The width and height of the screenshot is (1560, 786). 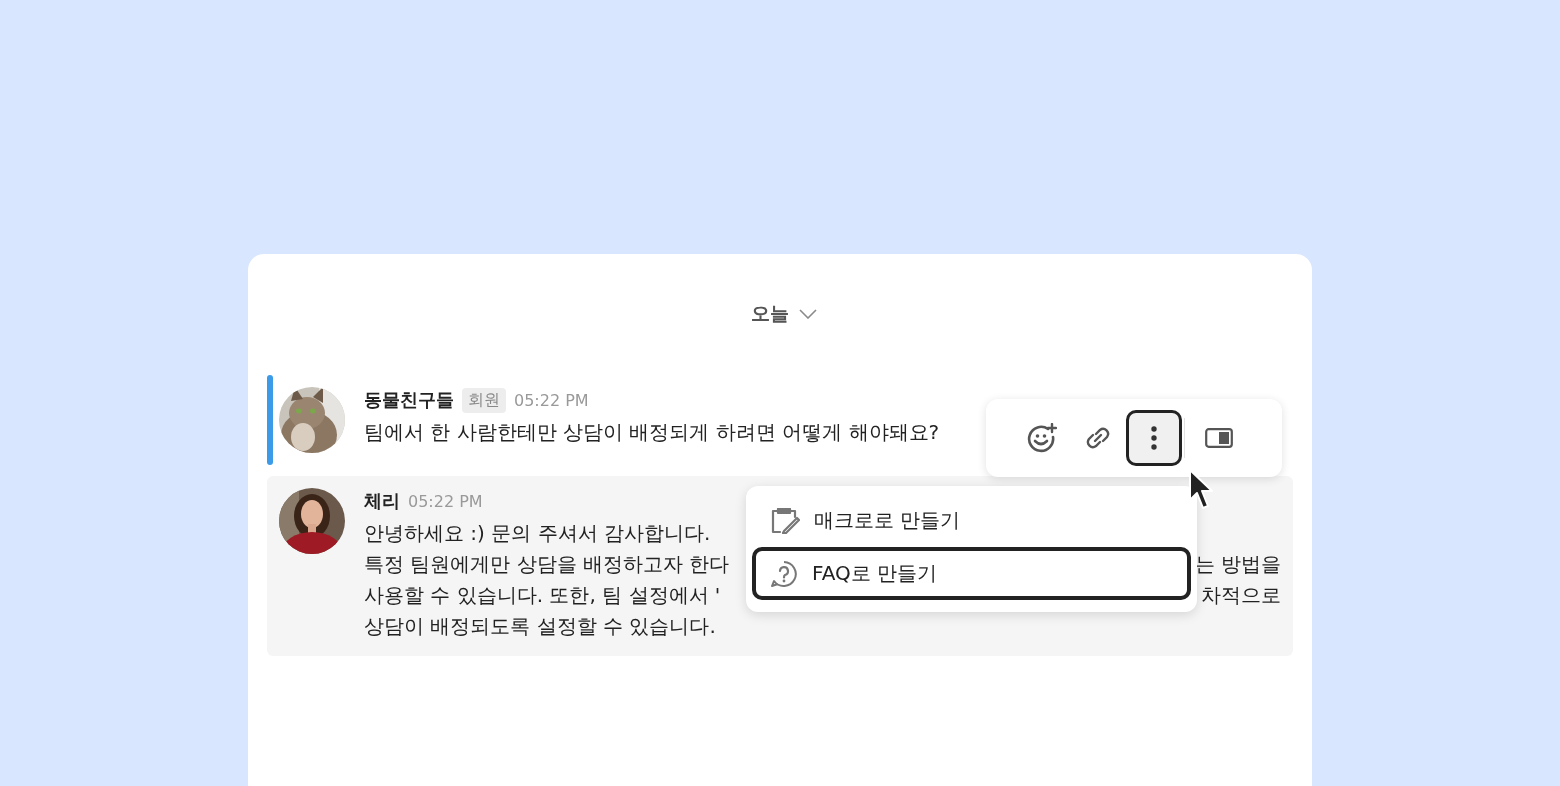 What do you see at coordinates (1219, 438) in the screenshot?
I see `side-panel-icon` at bounding box center [1219, 438].